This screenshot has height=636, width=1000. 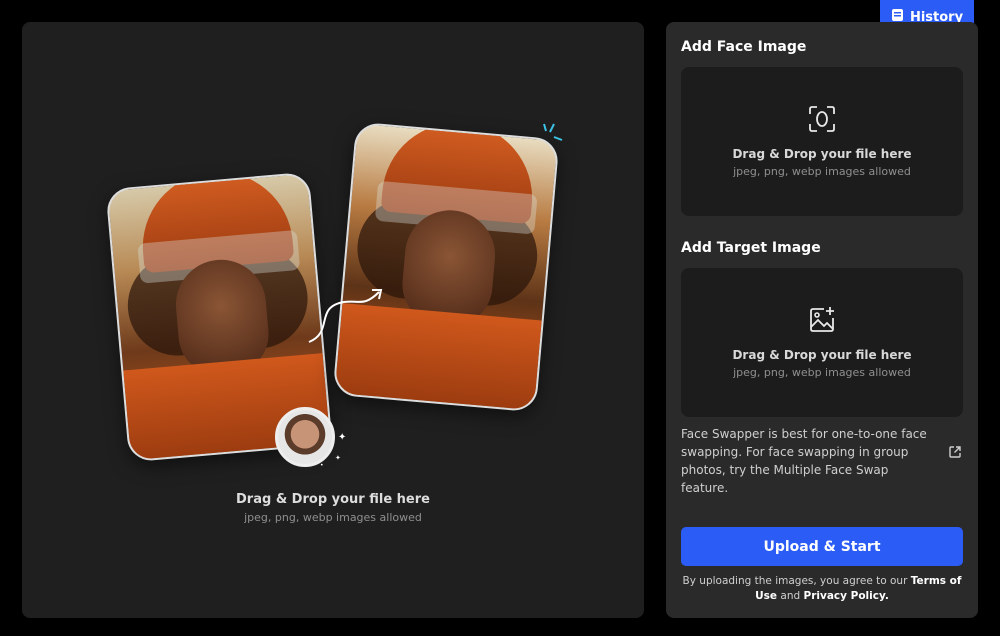 What do you see at coordinates (822, 171) in the screenshot?
I see `face-drop-sub: jpeg, png, webp images allowed` at bounding box center [822, 171].